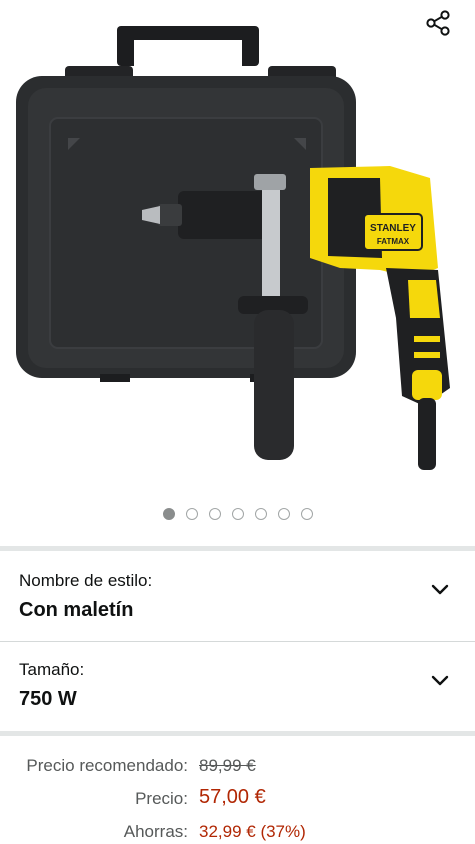 The height and width of the screenshot is (844, 475). I want to click on size-label: Tamaño:, so click(52, 669).